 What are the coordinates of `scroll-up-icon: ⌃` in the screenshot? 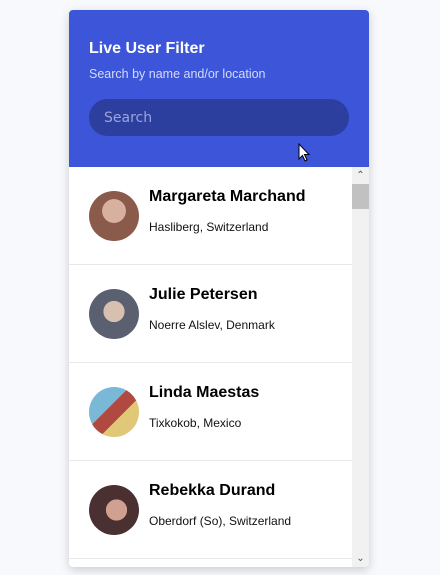 It's located at (360, 175).